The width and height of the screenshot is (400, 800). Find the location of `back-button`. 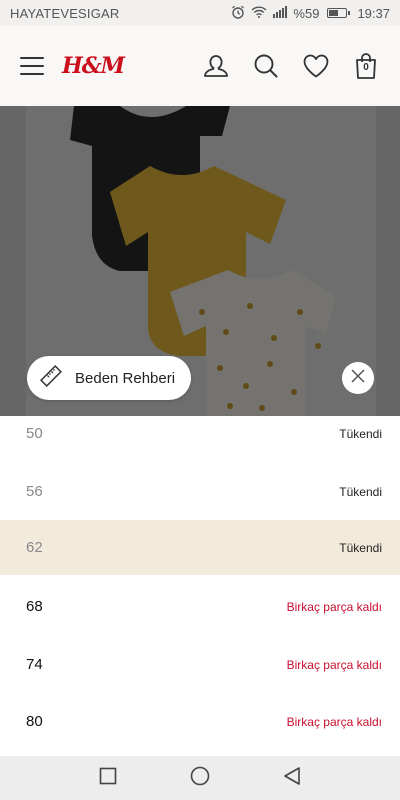

back-button is located at coordinates (292, 778).